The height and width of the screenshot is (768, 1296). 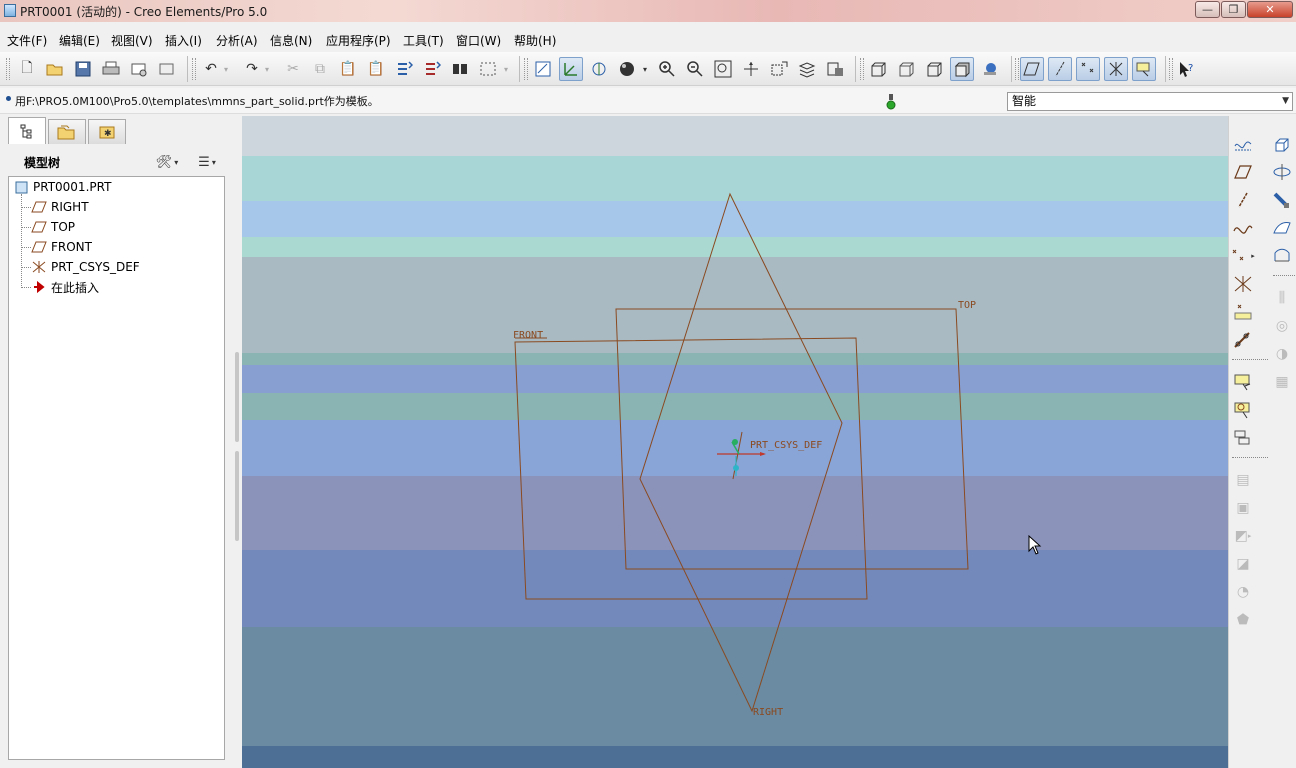 I want to click on open-file-icon, so click(x=55, y=69).